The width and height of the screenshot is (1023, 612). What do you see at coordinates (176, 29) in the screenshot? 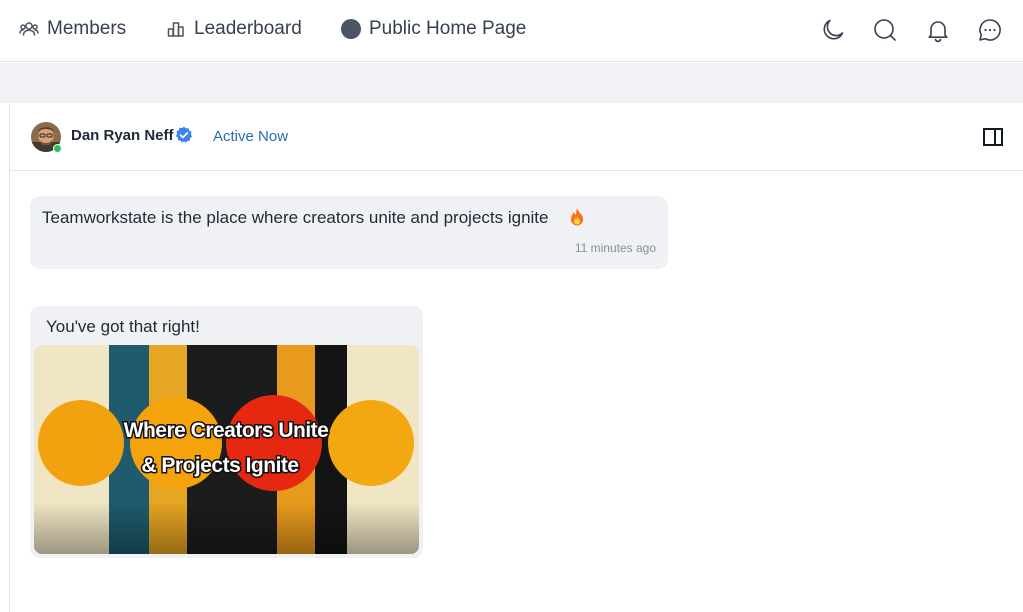
I see `leaderboard-icon` at bounding box center [176, 29].